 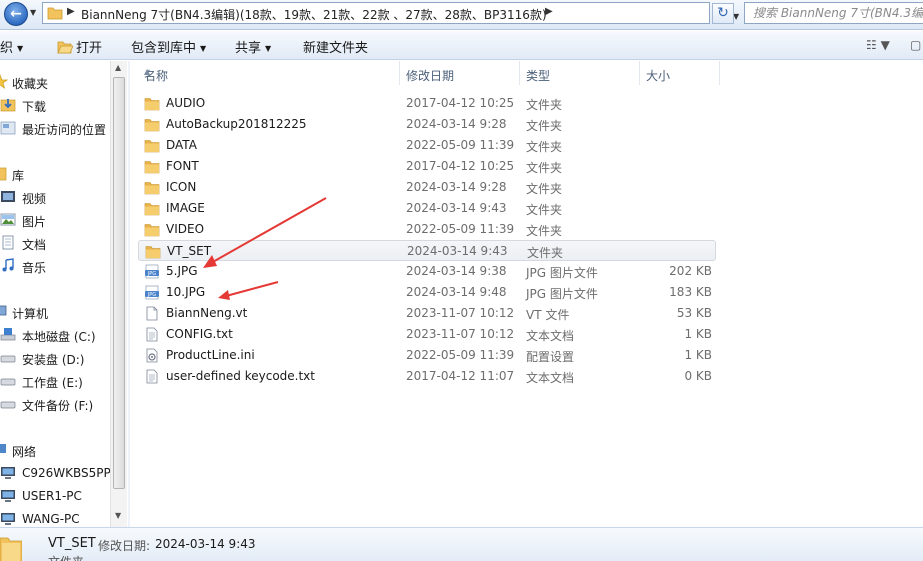 What do you see at coordinates (53, 360) in the screenshot?
I see `nav-label: 安装盘 (D:)` at bounding box center [53, 360].